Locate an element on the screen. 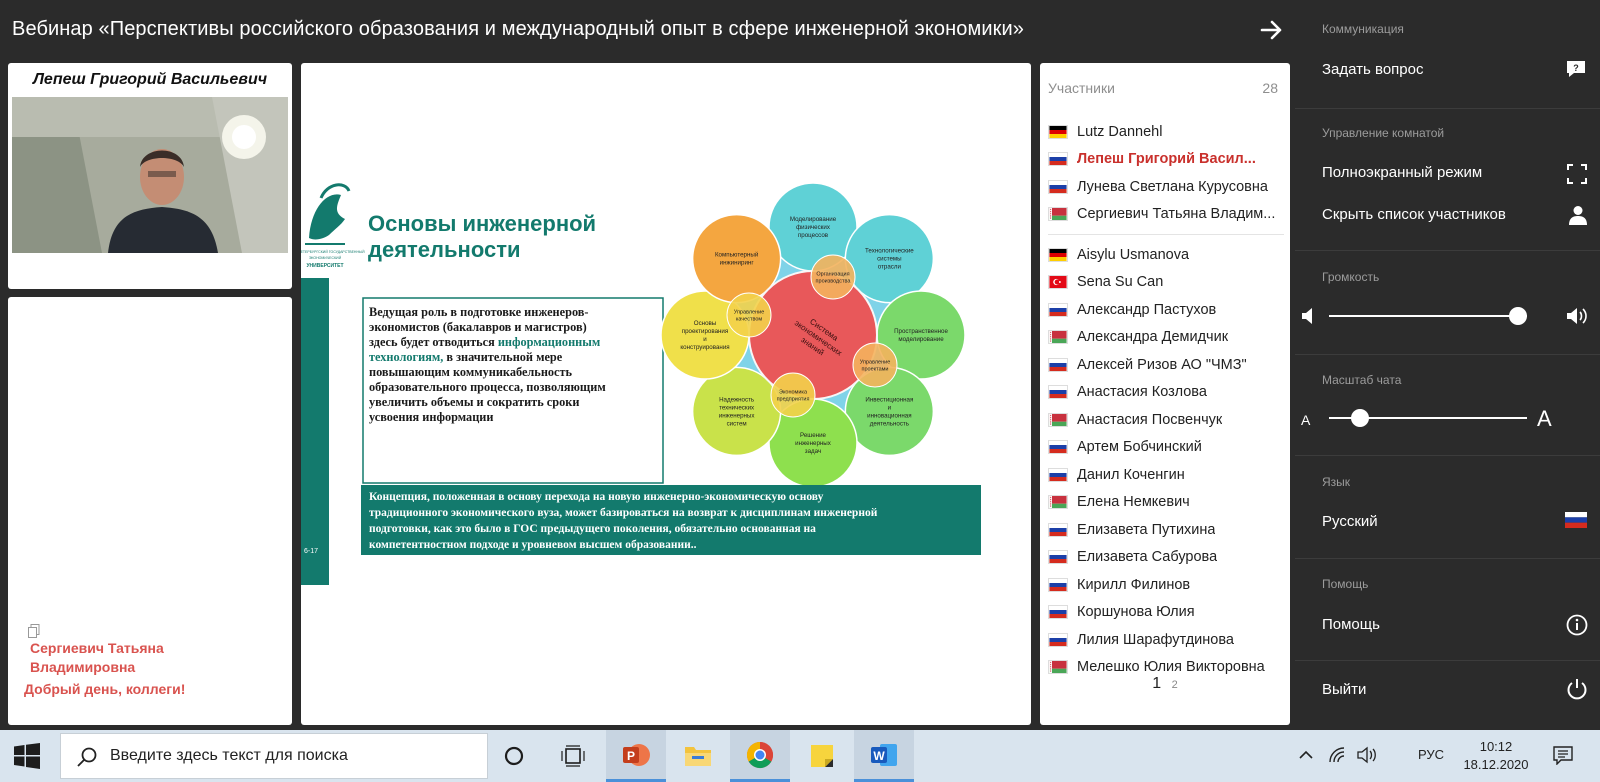 The width and height of the screenshot is (1600, 782). participant-name: Алексей Ризов АО "ЧМЗ" is located at coordinates (1162, 364).